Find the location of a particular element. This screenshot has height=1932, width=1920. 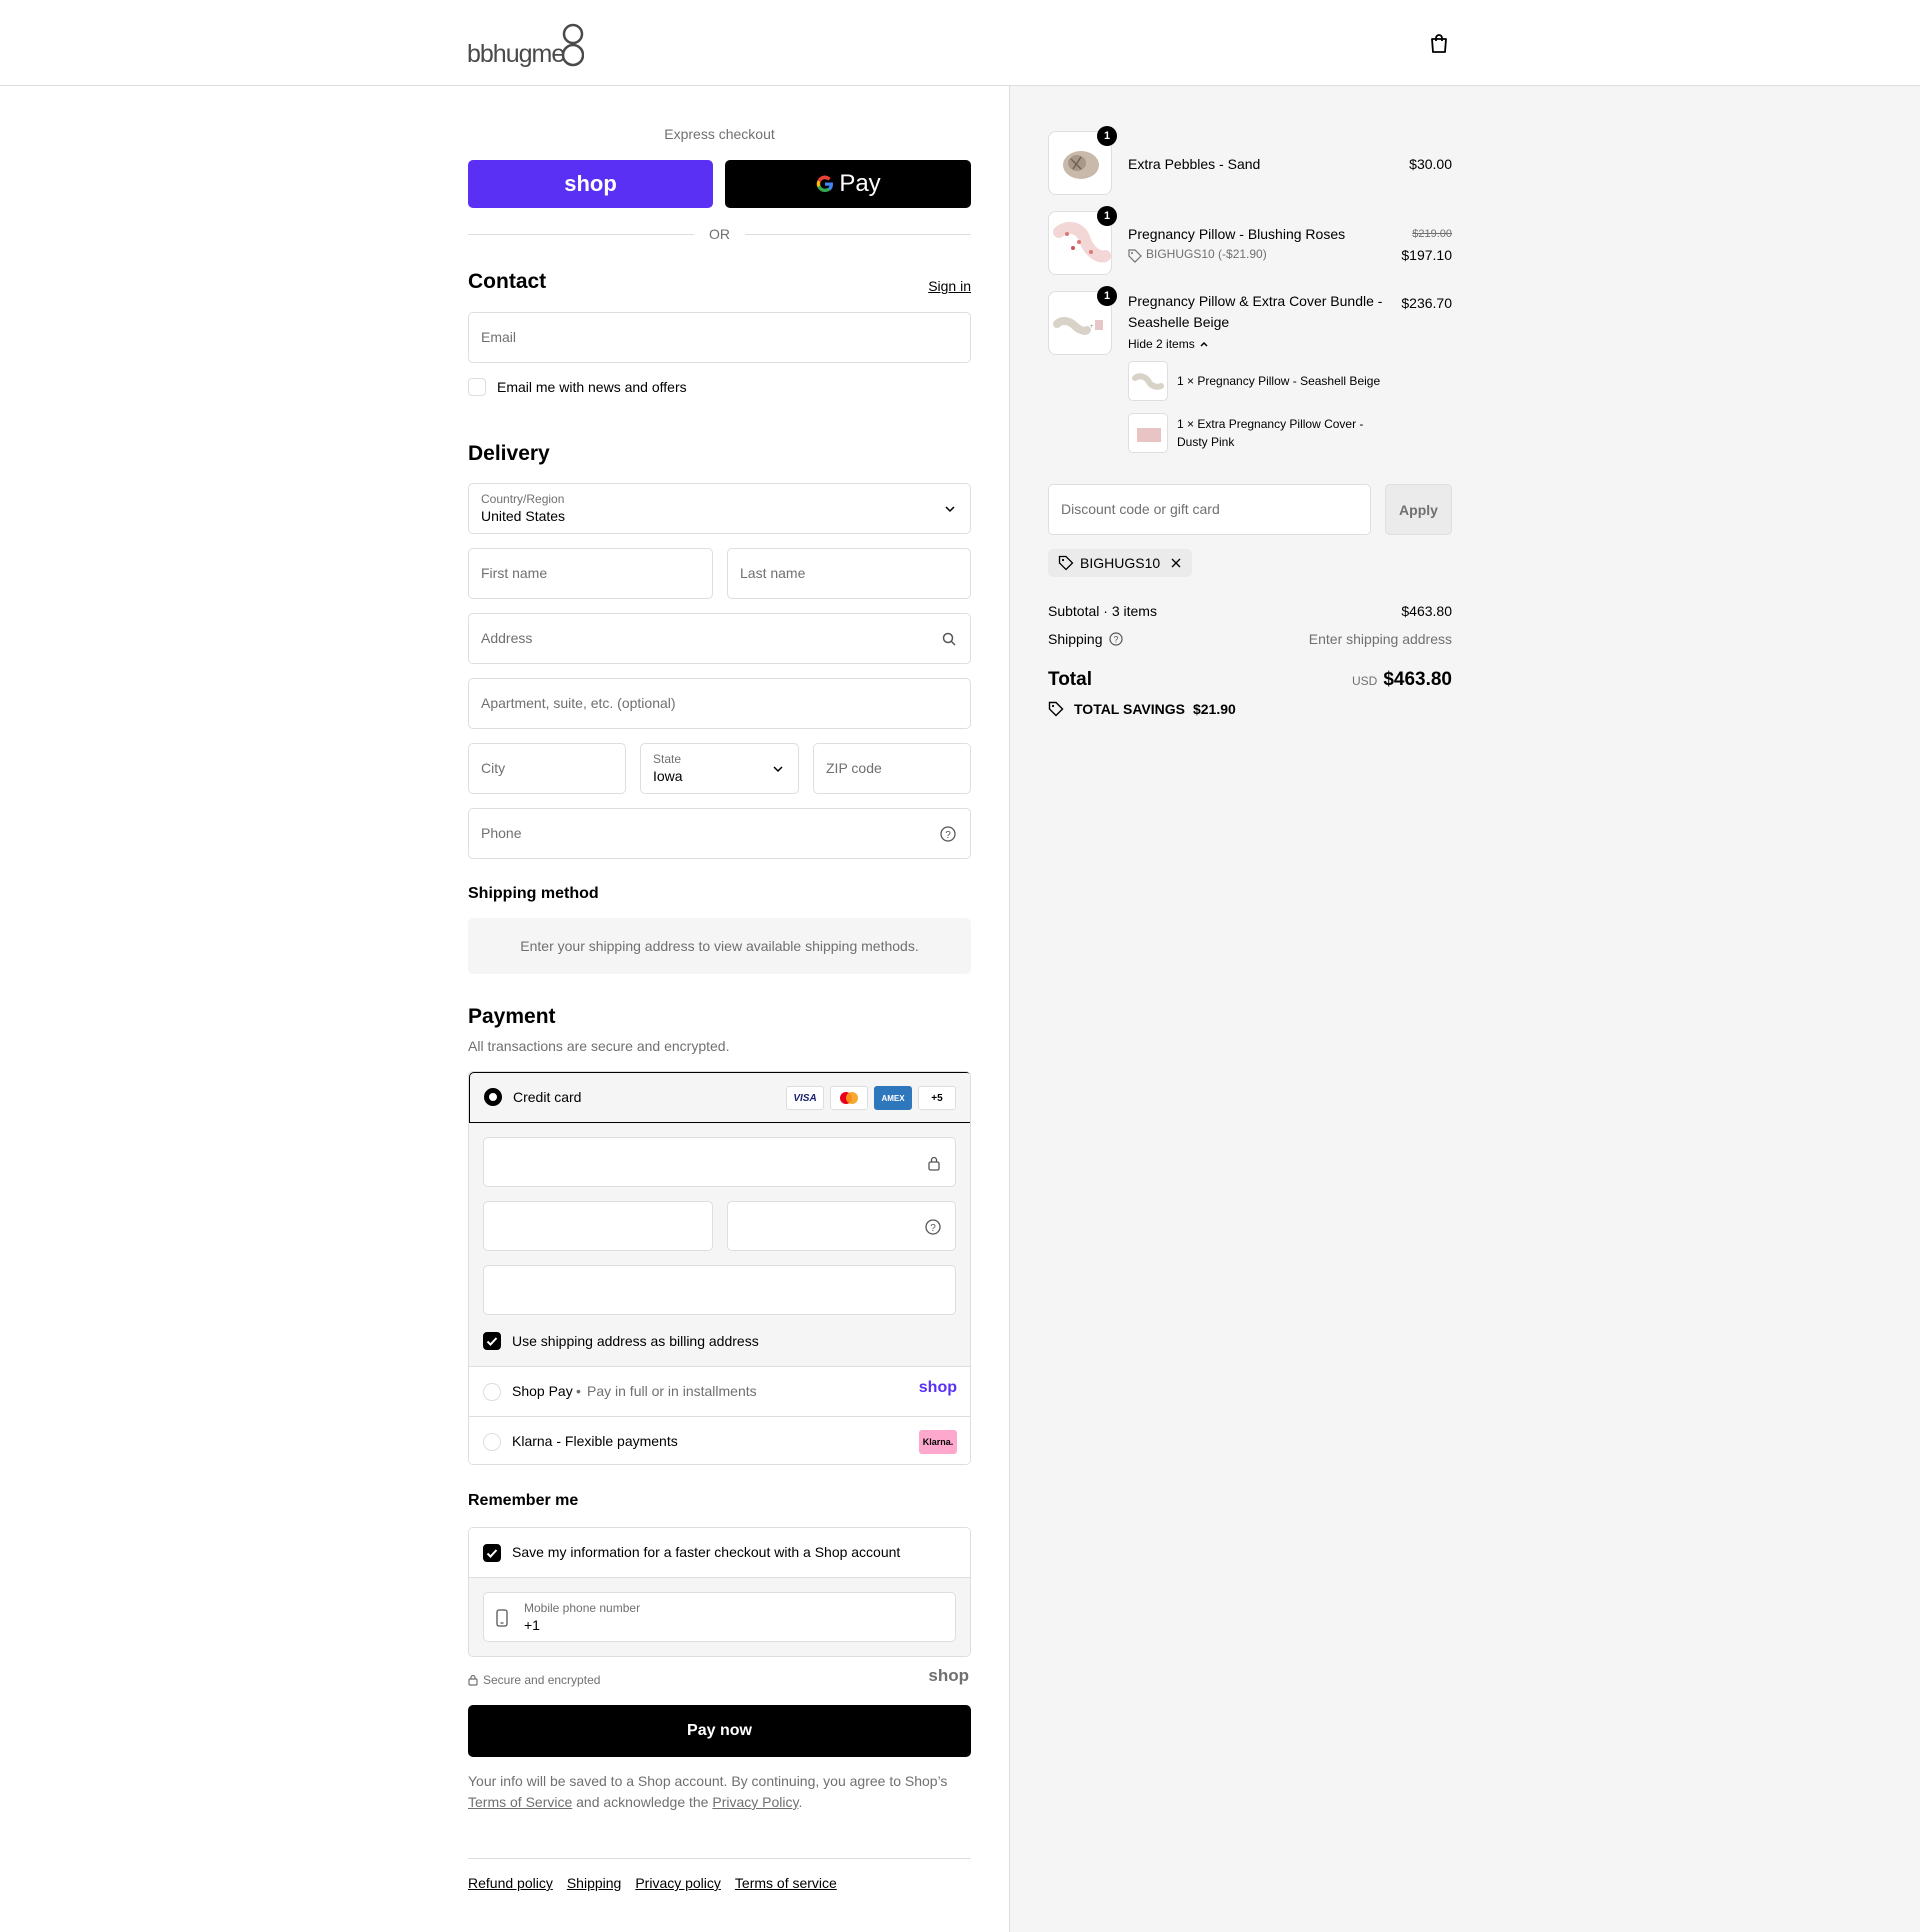

name-on-card-field is located at coordinates (719, 1290).